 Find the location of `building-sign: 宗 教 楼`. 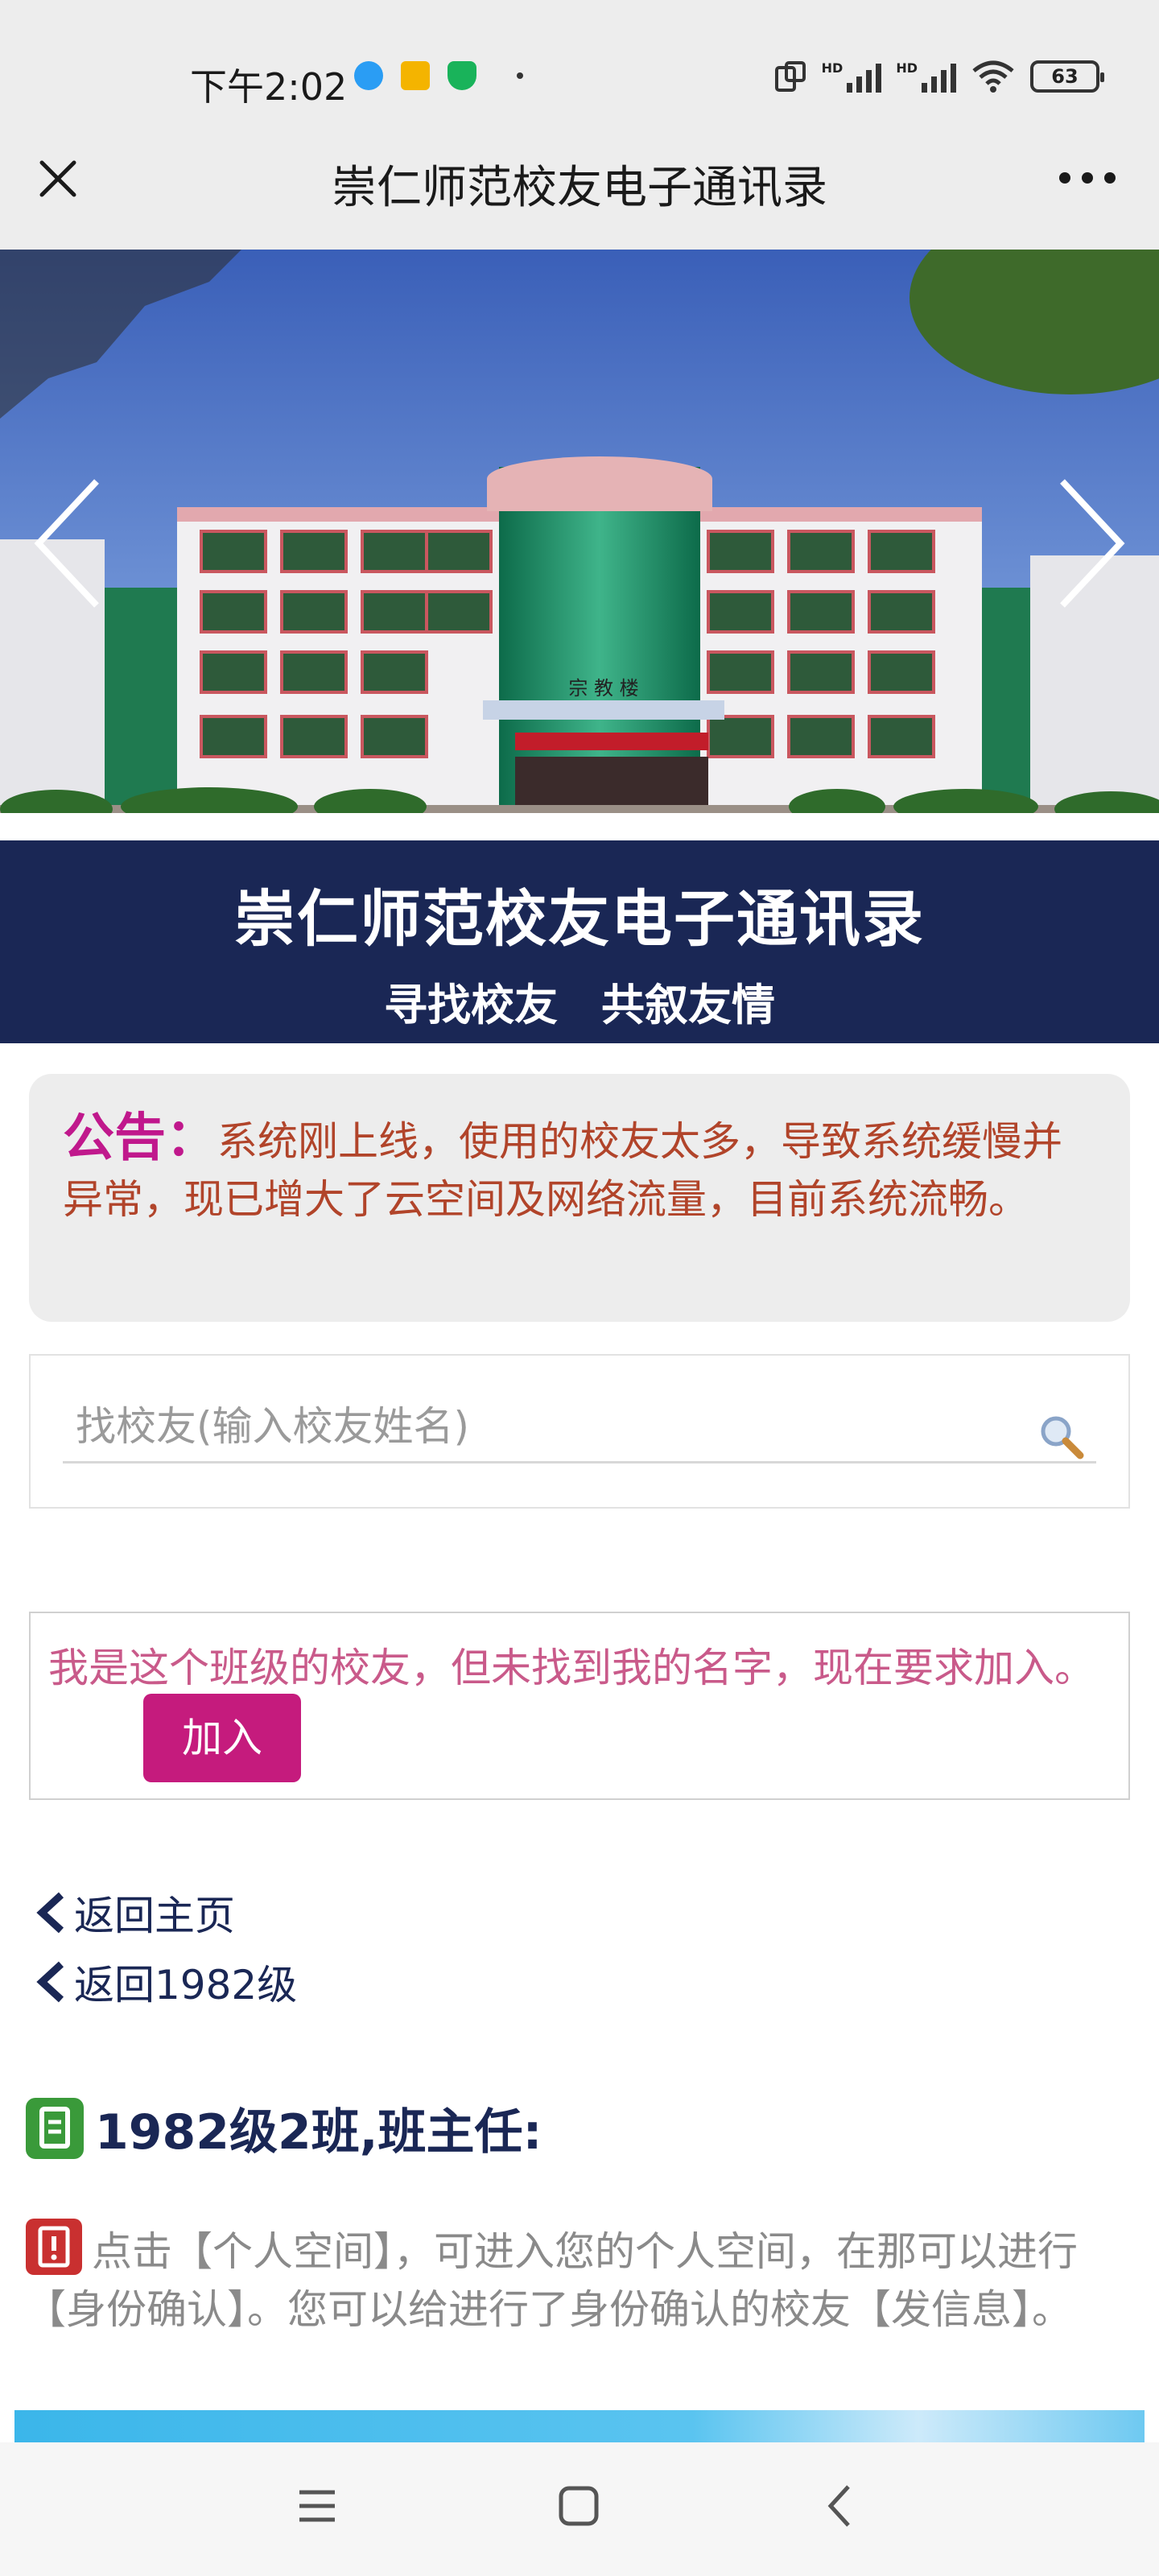

building-sign: 宗 教 楼 is located at coordinates (603, 688).